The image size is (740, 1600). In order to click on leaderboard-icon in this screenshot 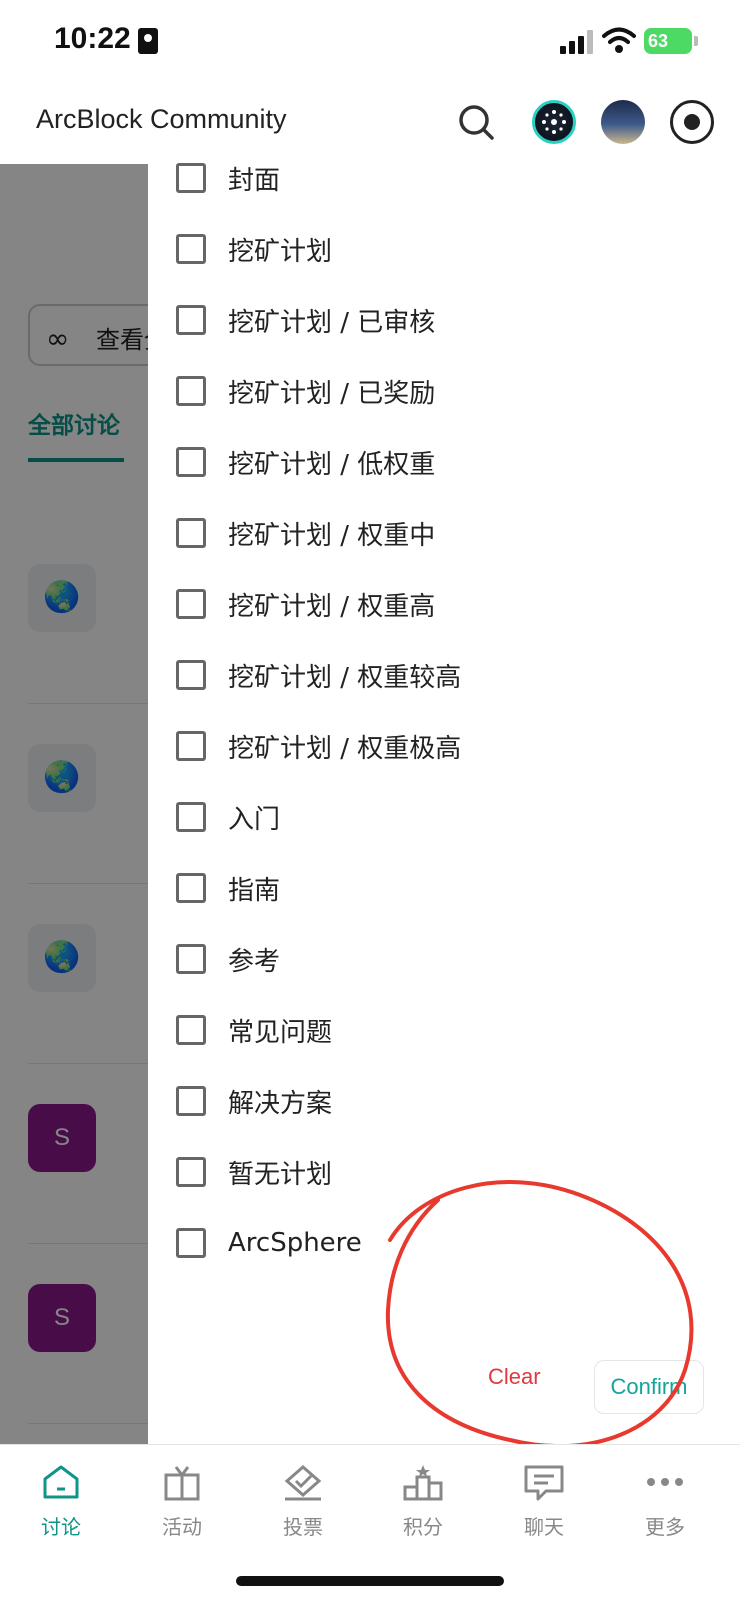, I will do `click(423, 1483)`.